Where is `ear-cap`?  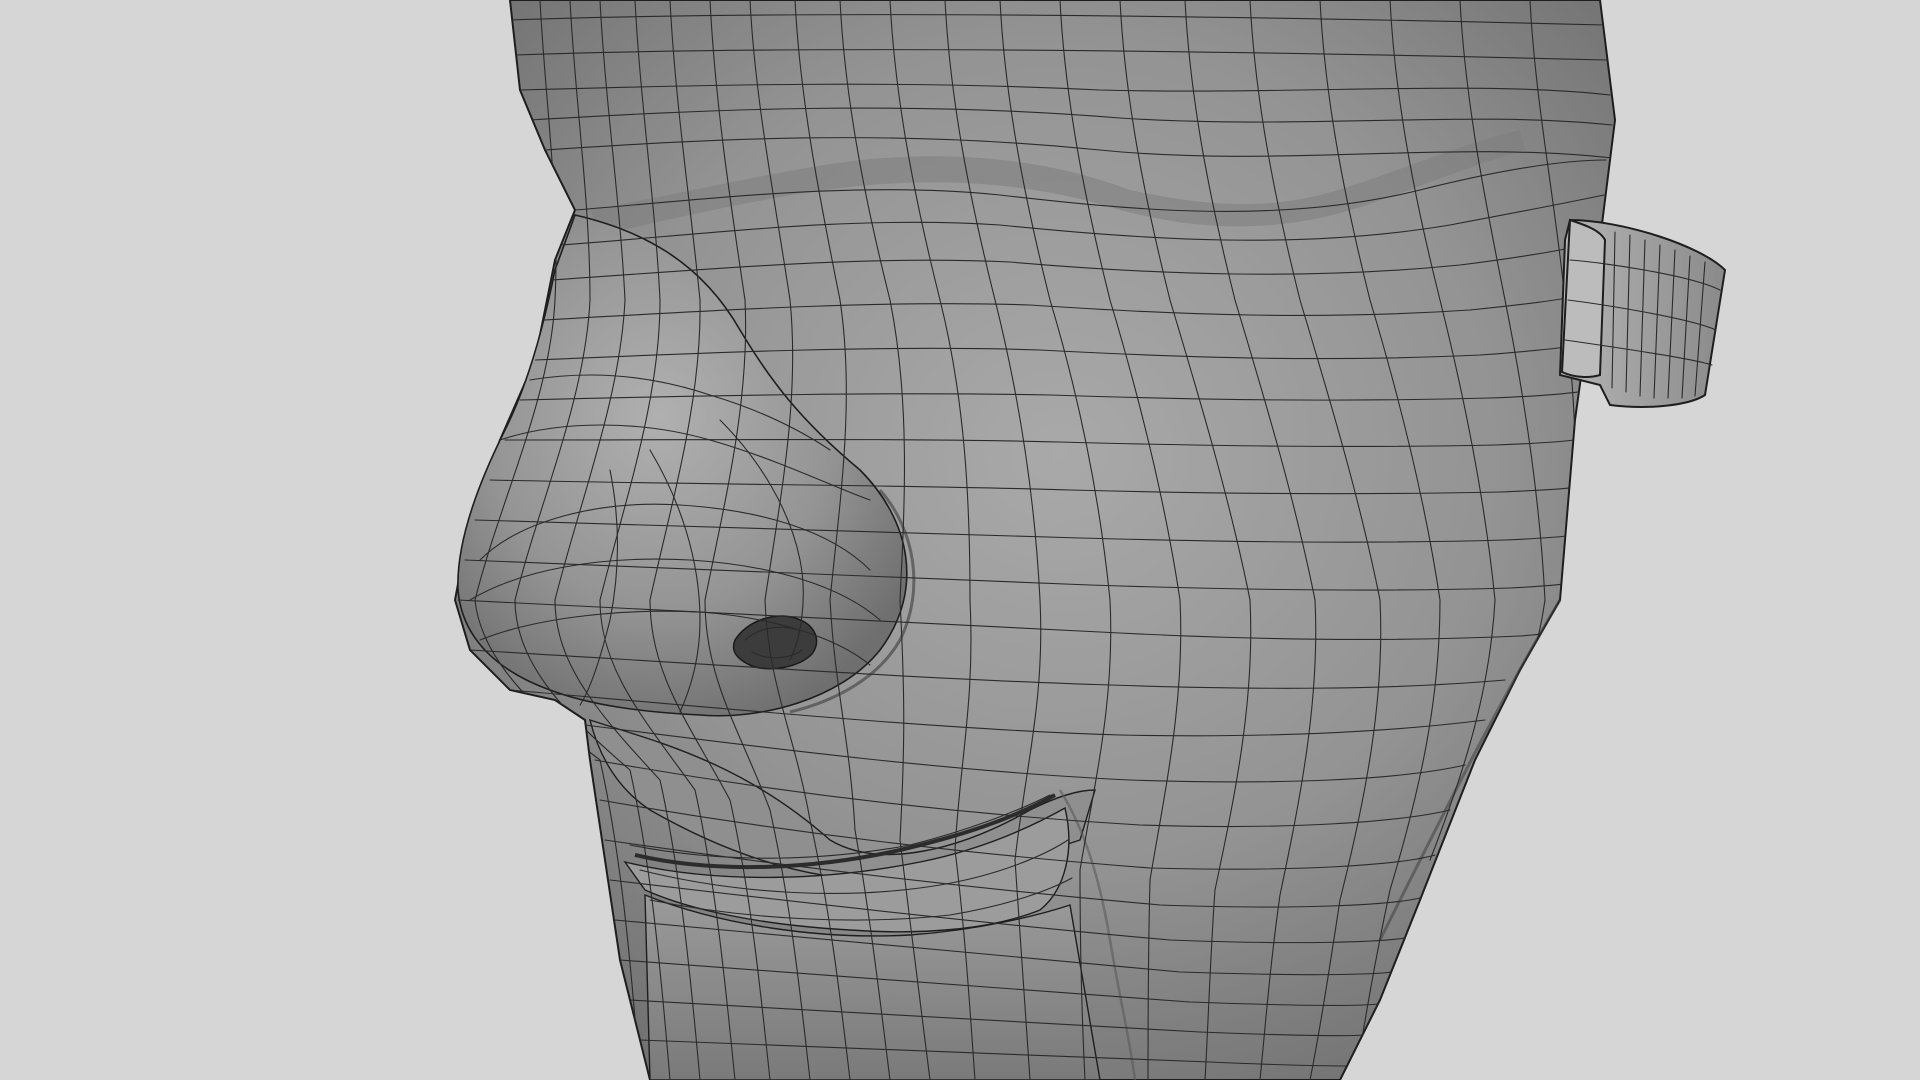 ear-cap is located at coordinates (1583, 298).